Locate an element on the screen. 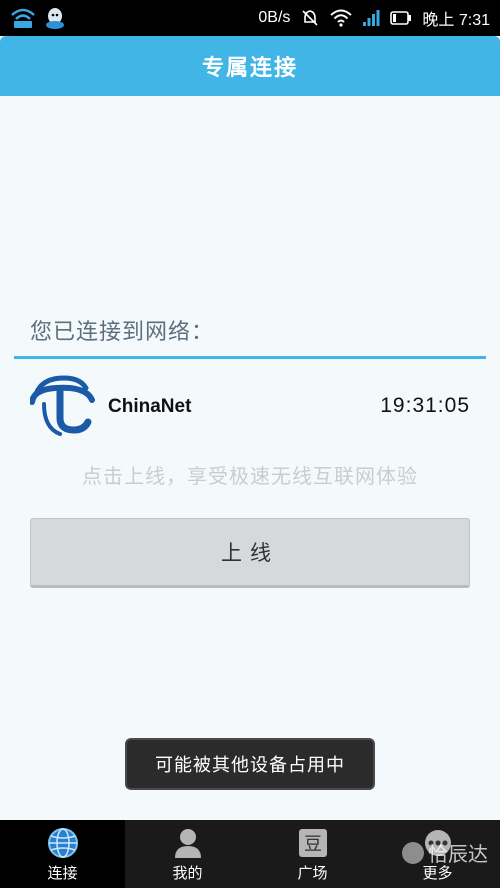 This screenshot has height=888, width=500. net-speed: 0B/s is located at coordinates (274, 17).